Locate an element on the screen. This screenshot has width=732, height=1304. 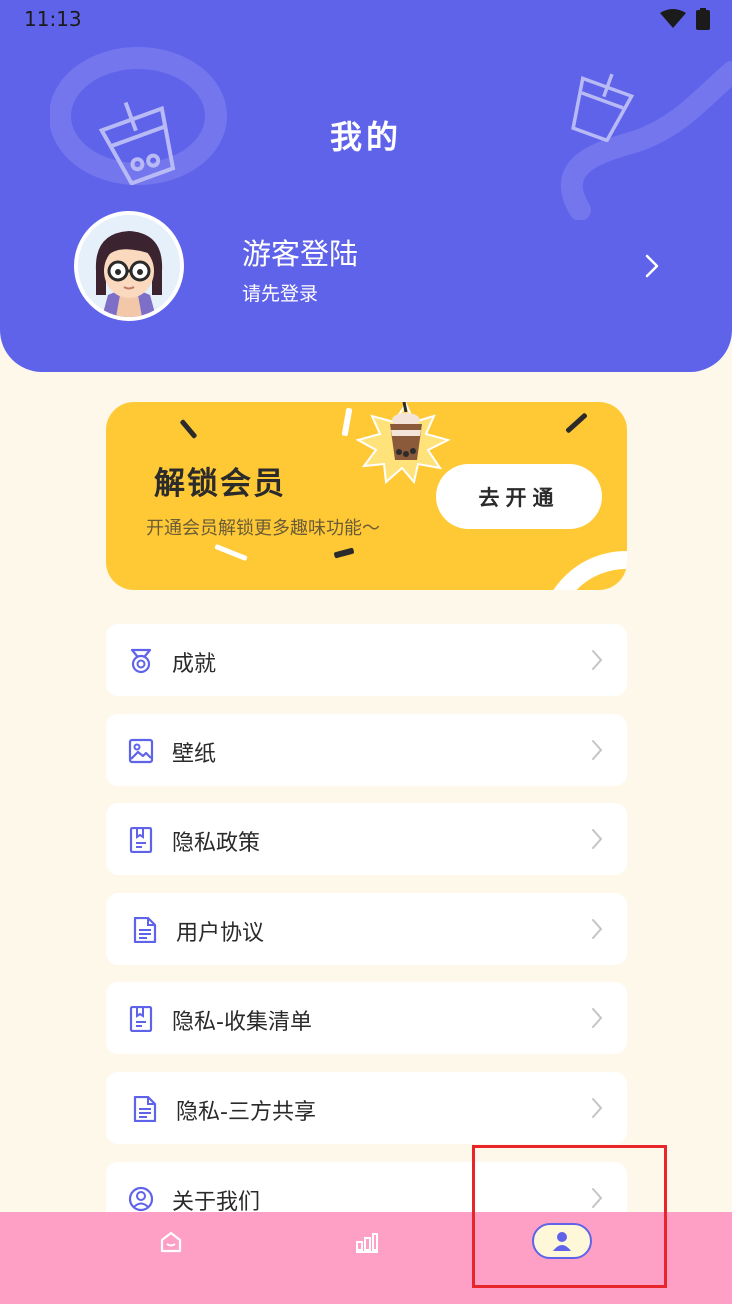
tab-stats is located at coordinates (367, 1242).